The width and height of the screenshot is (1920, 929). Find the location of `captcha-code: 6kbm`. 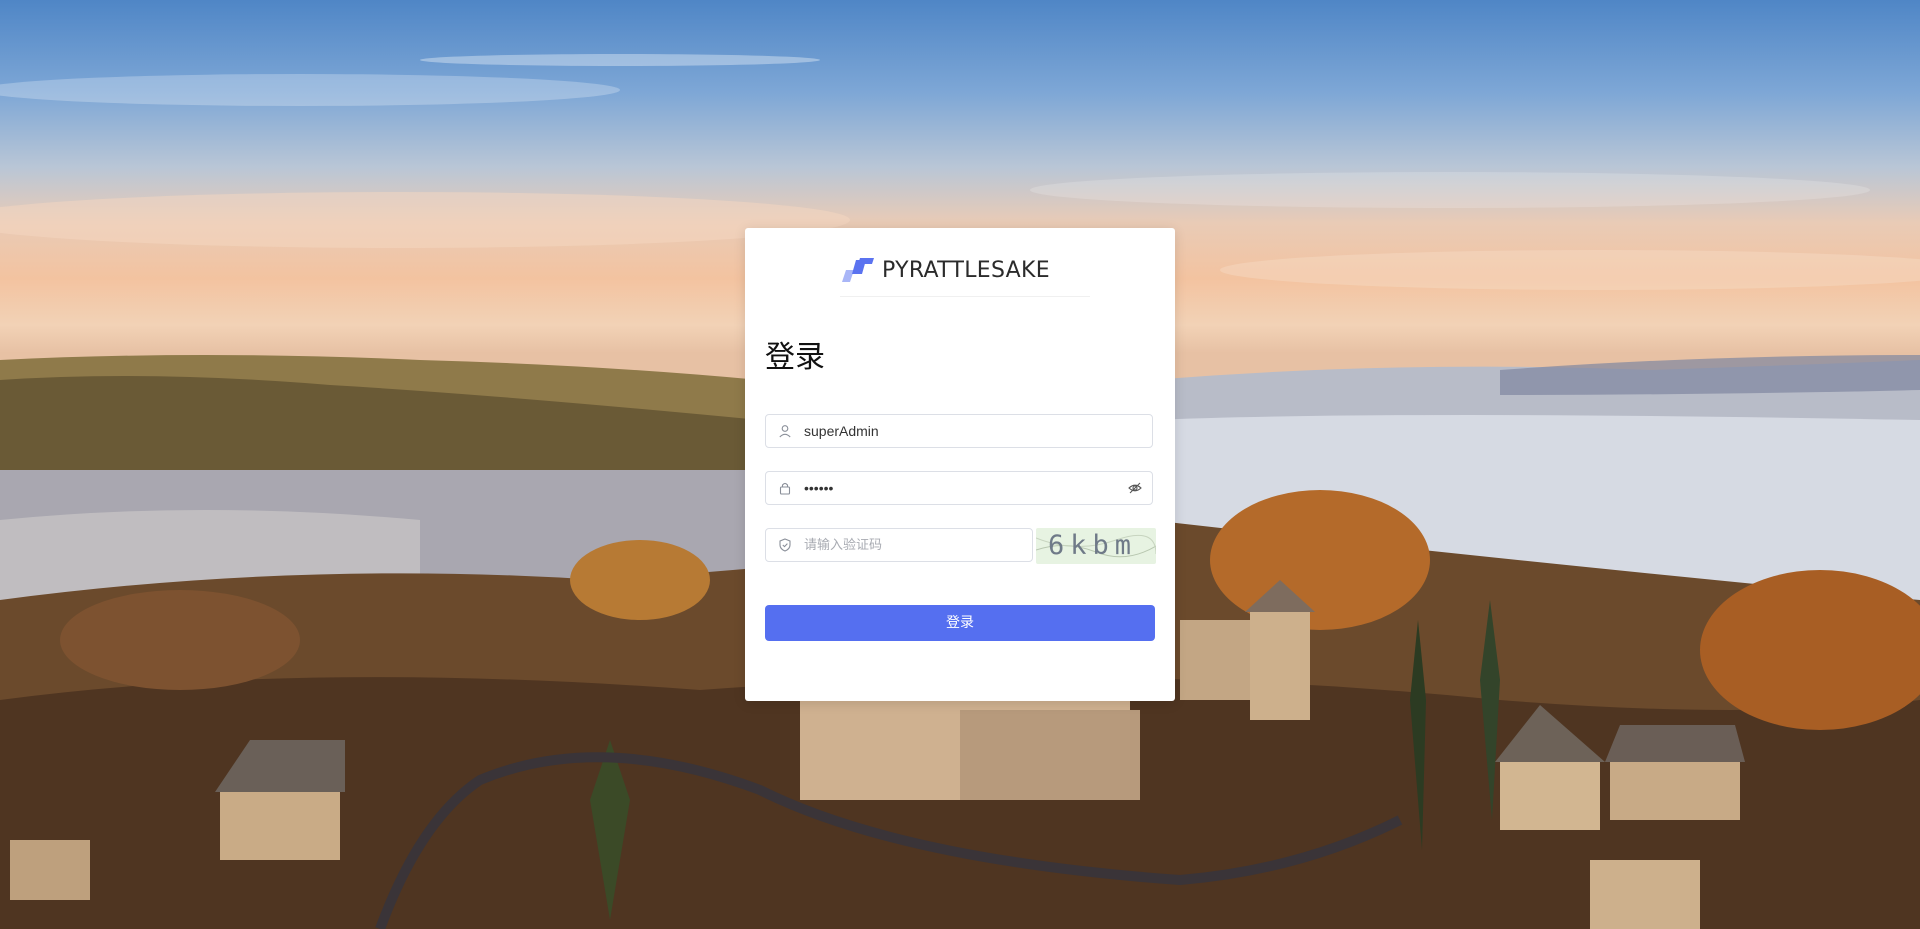

captcha-code: 6kbm is located at coordinates (1093, 545).